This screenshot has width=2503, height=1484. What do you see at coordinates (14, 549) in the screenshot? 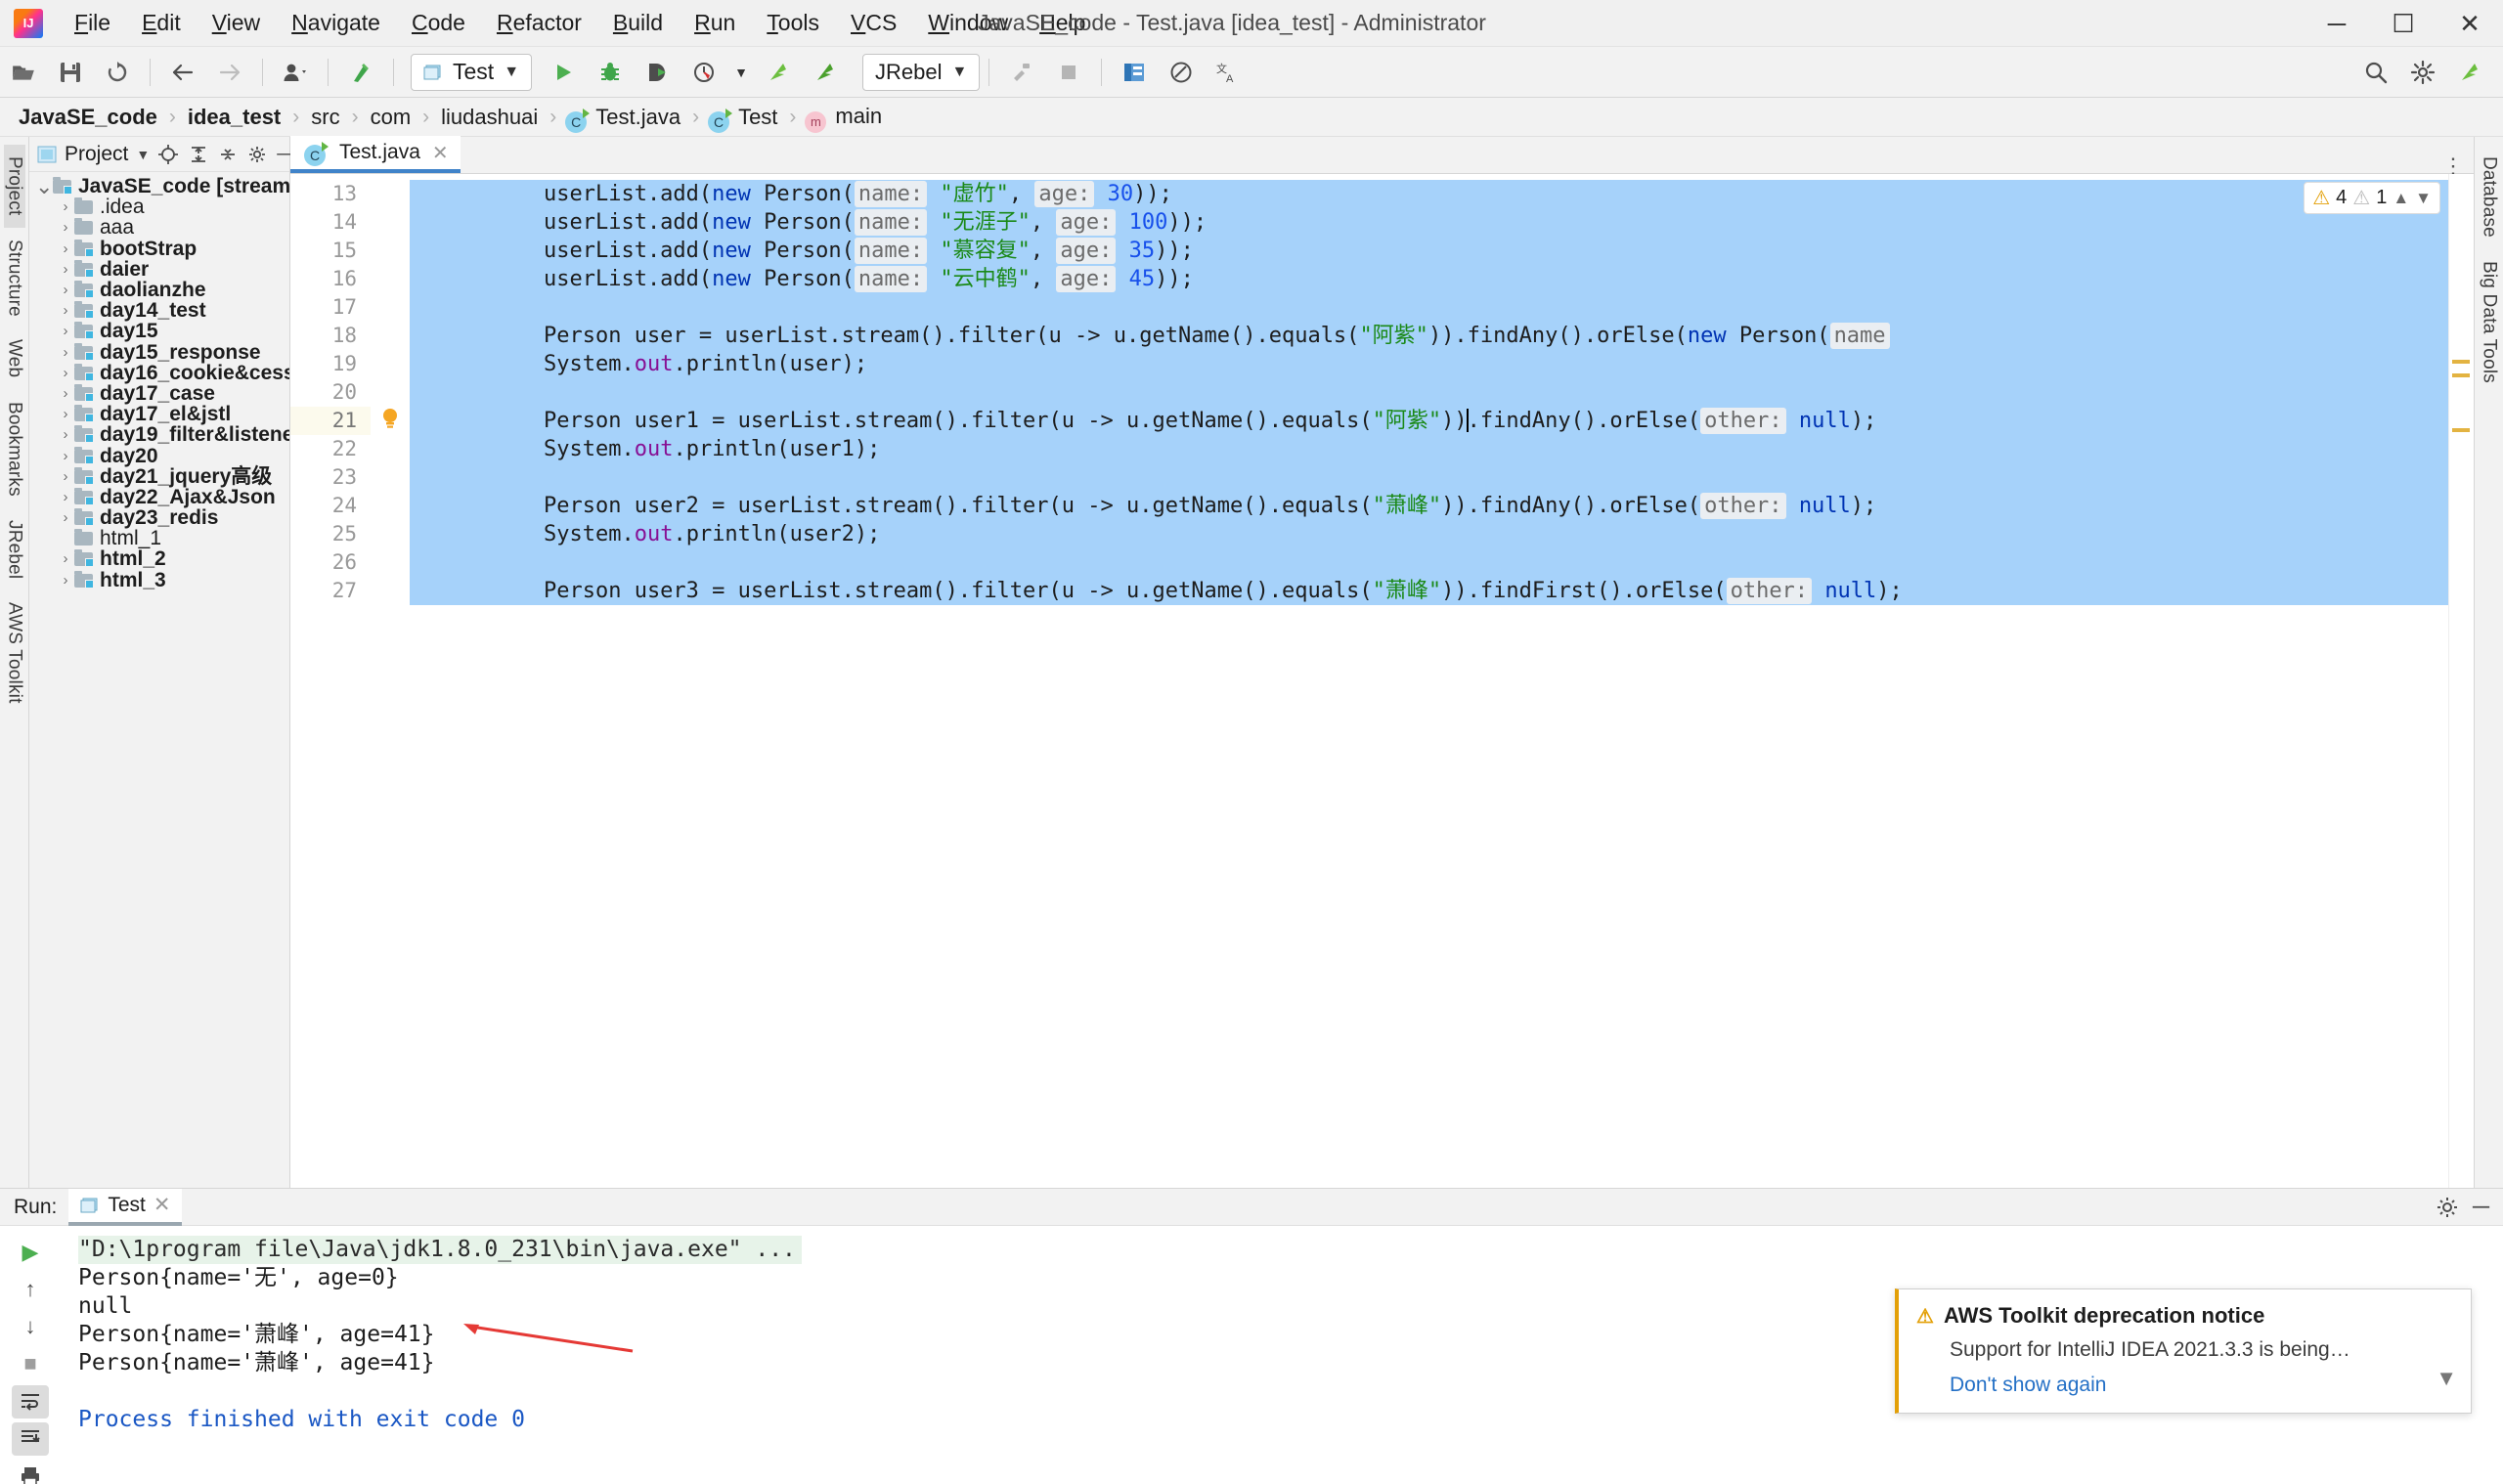
I see `tool-window-jrebel: JRebel` at bounding box center [14, 549].